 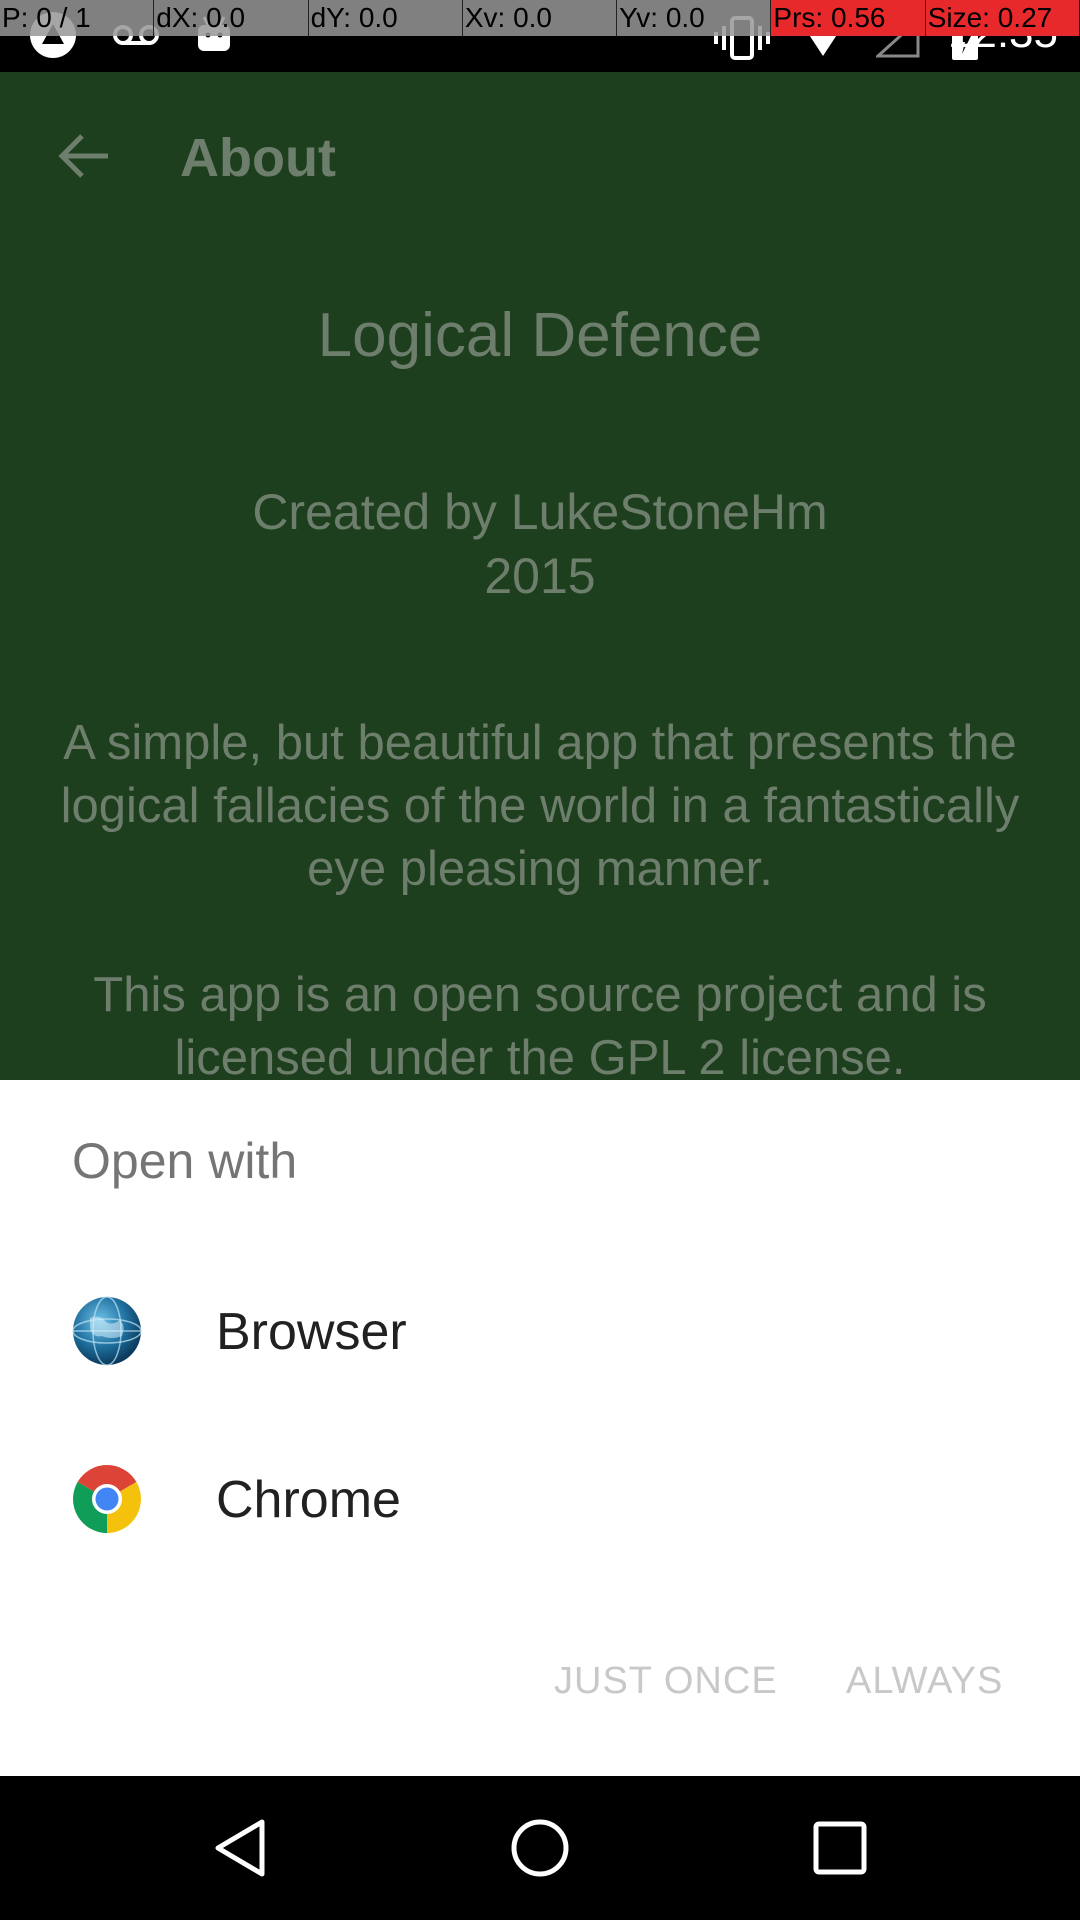 I want to click on overlay-dx: dX: 0.0, so click(x=231, y=18).